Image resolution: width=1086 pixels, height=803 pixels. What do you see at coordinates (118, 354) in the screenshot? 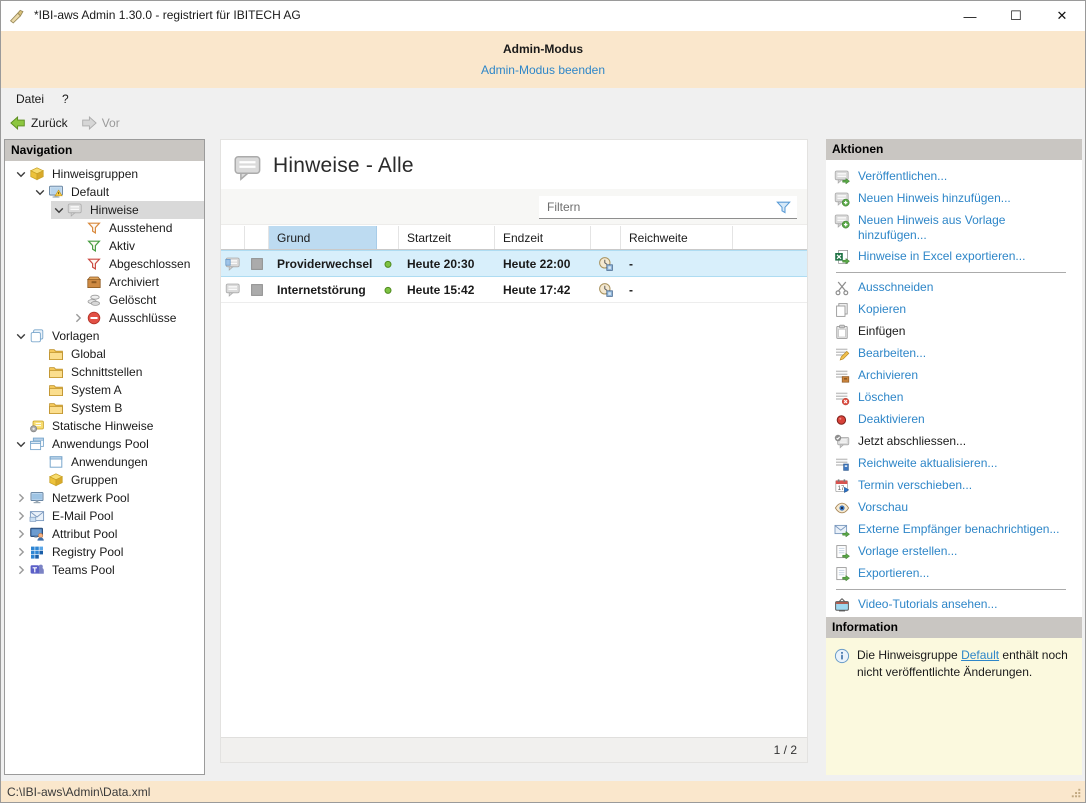
I see `tree-item-global: Global` at bounding box center [118, 354].